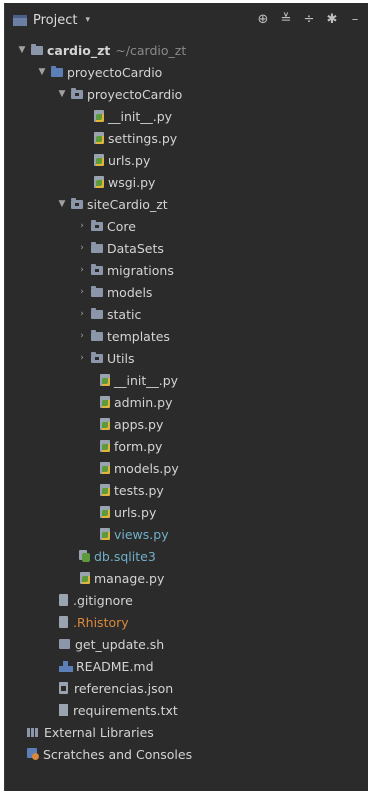  I want to click on tree-node-models: › models, so click(114, 292).